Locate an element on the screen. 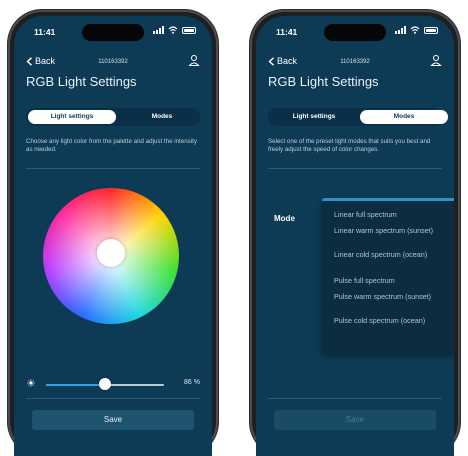 This screenshot has height=456, width=468. mode-label: Mode is located at coordinates (284, 218).